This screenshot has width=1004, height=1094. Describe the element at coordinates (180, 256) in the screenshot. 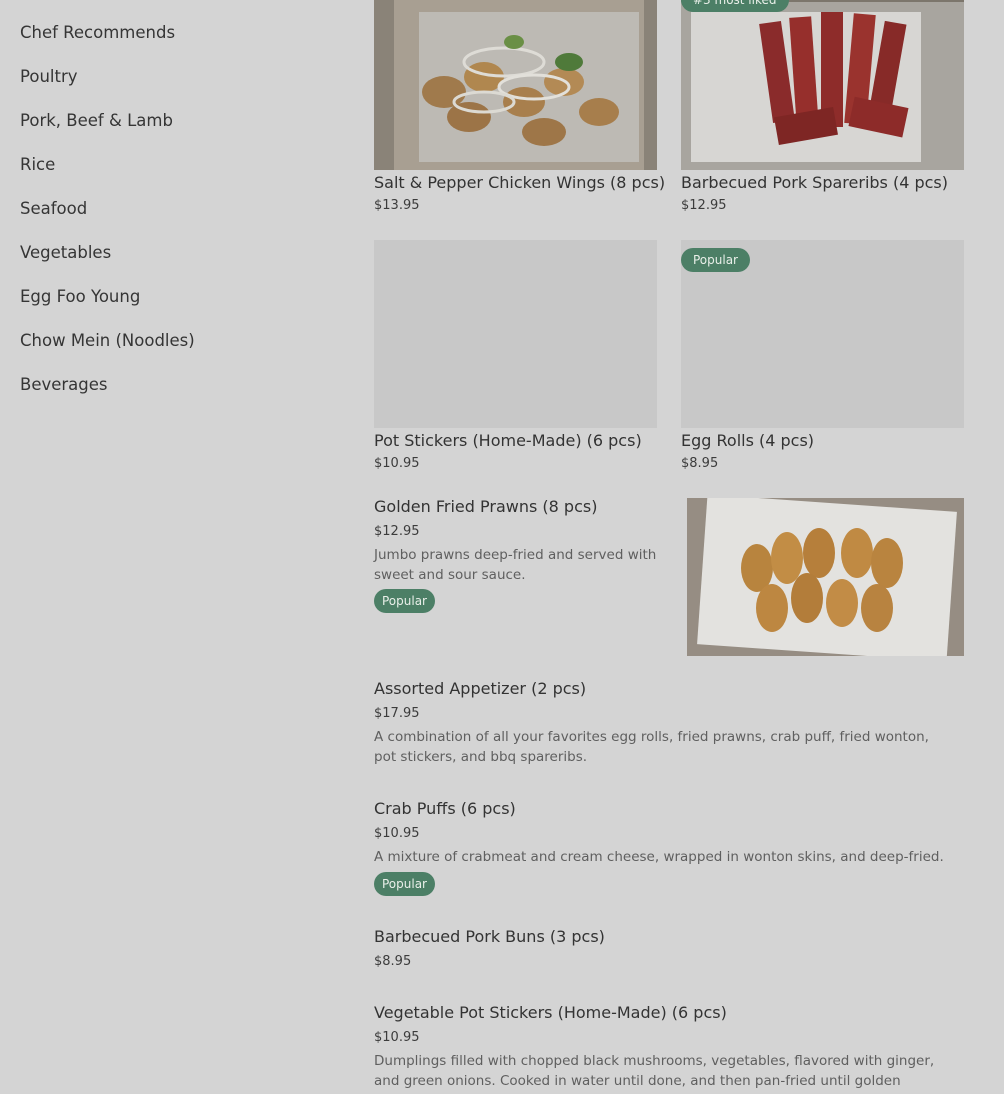

I see `category-vegetables: Vegetables` at that location.